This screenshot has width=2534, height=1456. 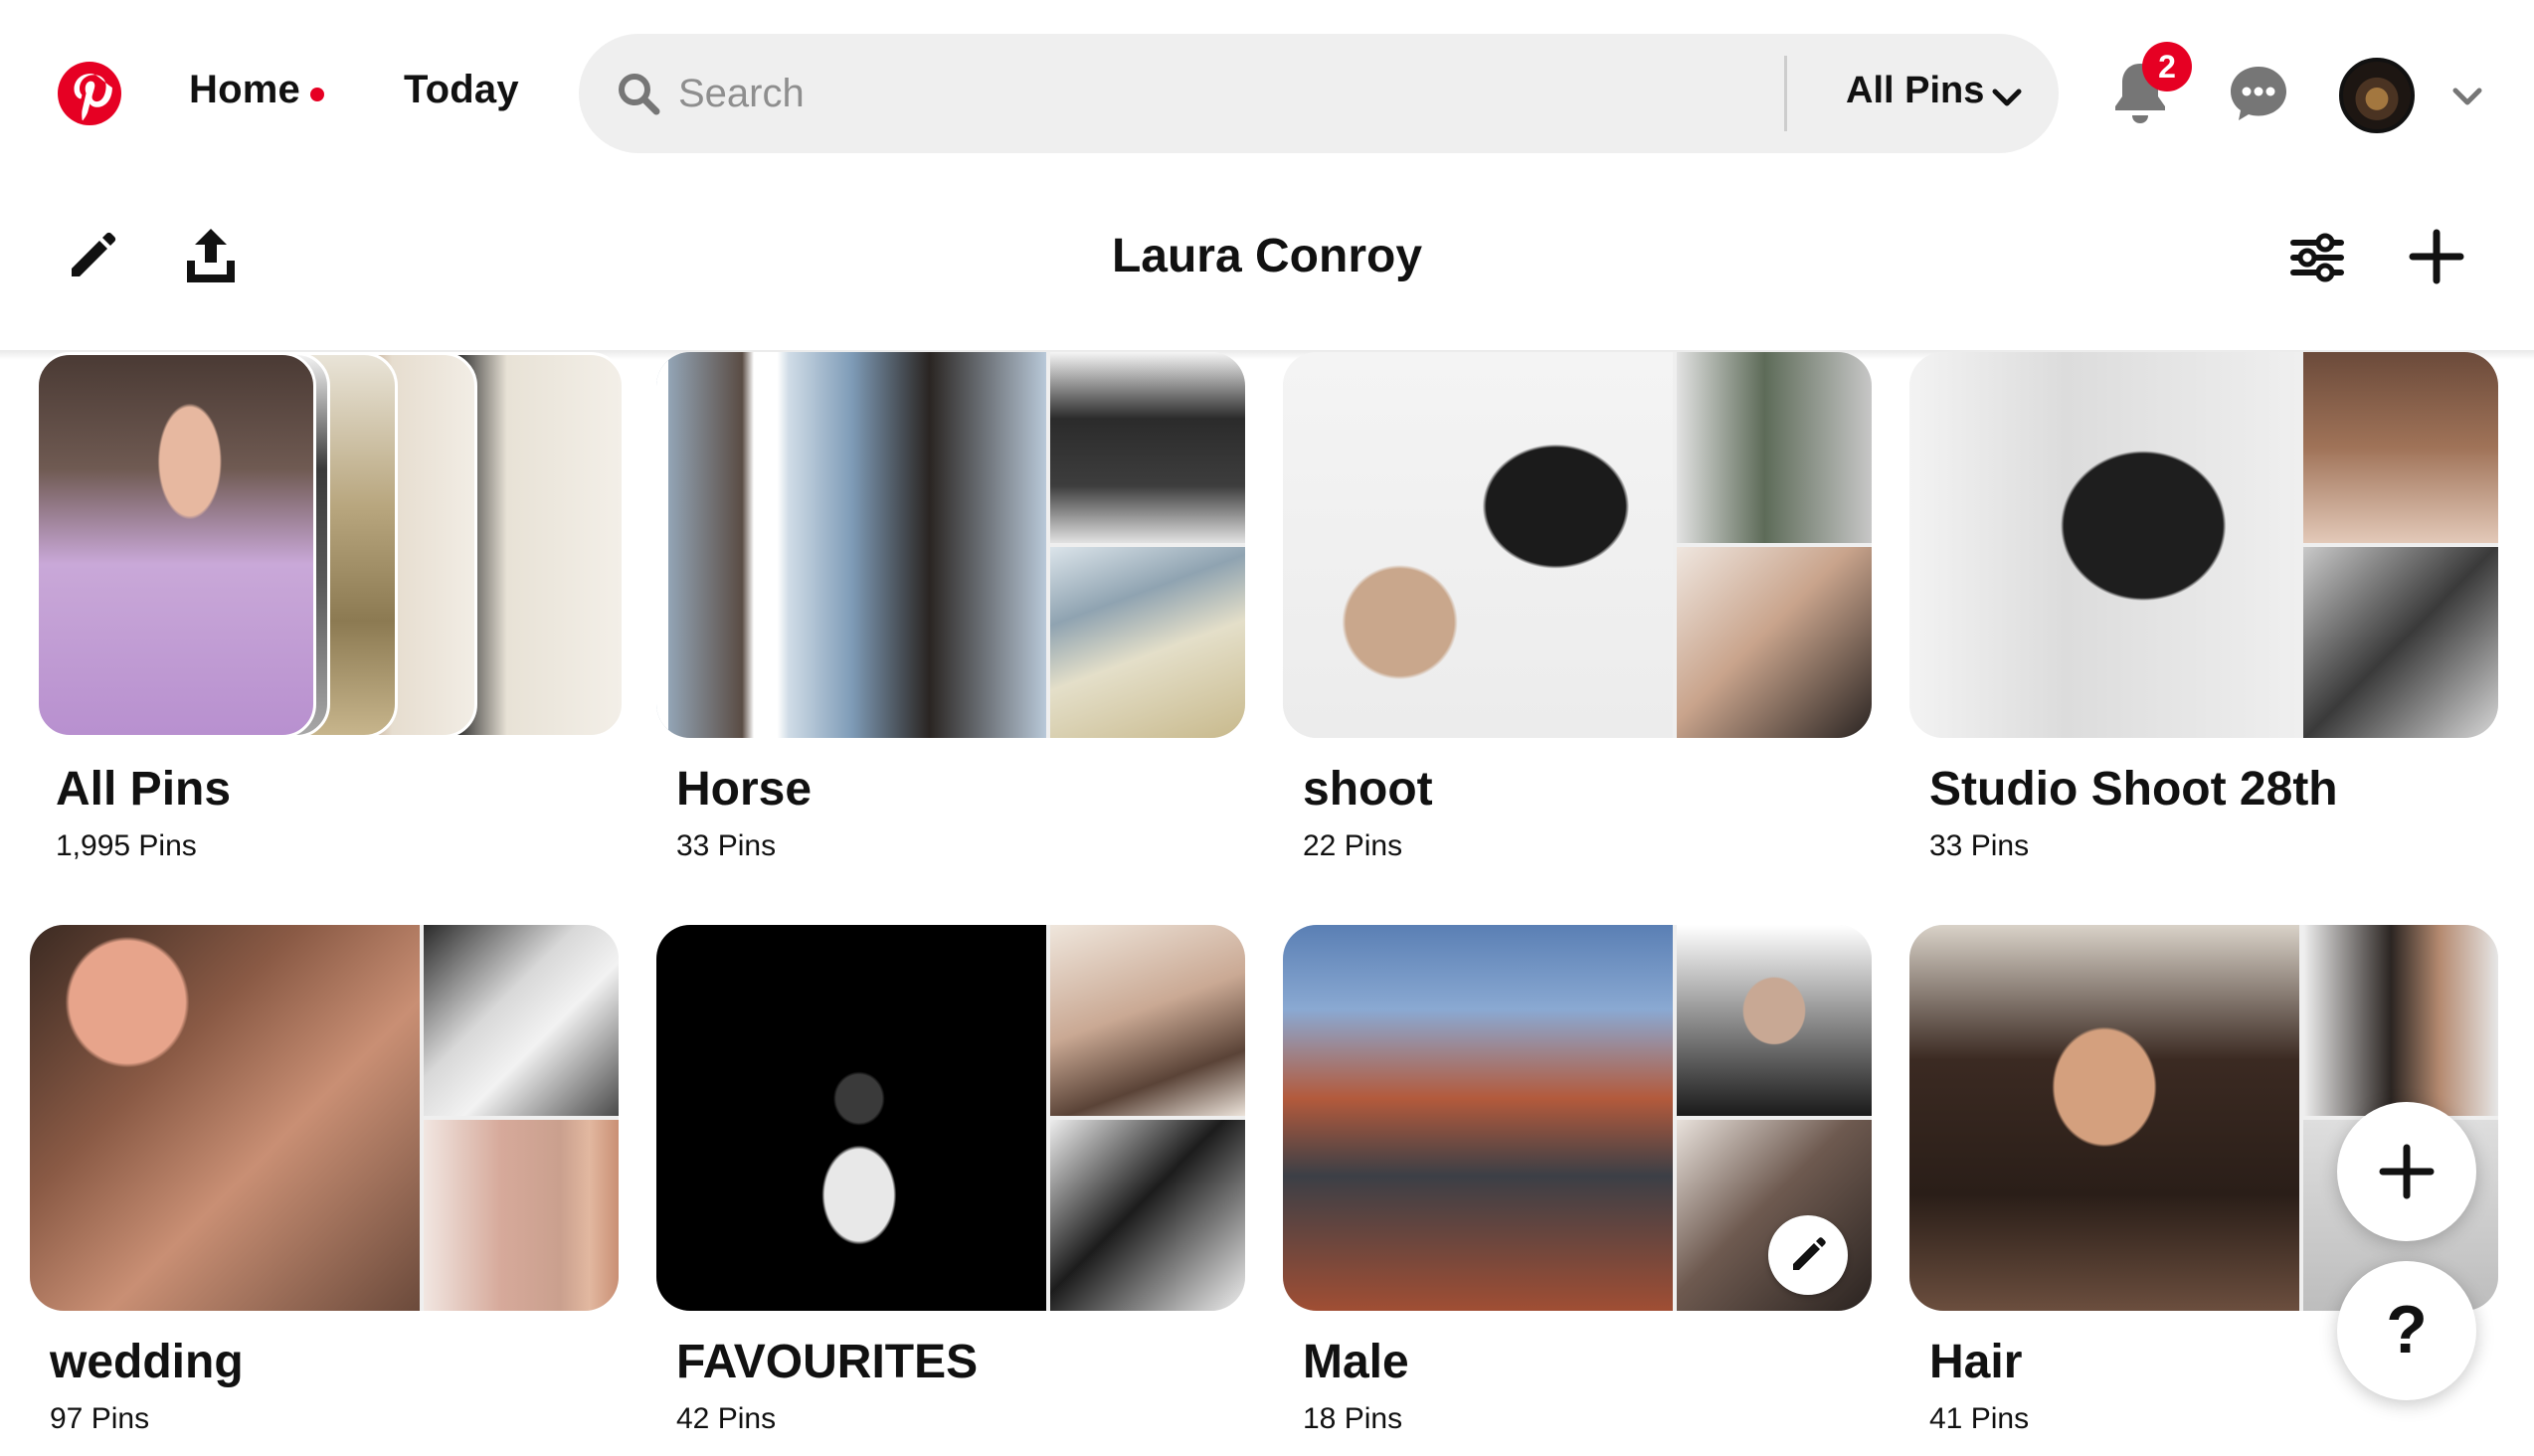 I want to click on profile-header: Laura Conroy, so click(x=1267, y=270).